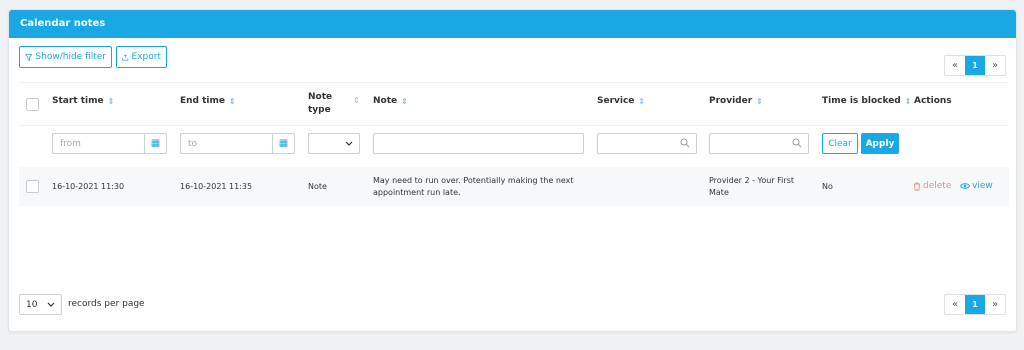  I want to click on export-button: Export, so click(141, 57).